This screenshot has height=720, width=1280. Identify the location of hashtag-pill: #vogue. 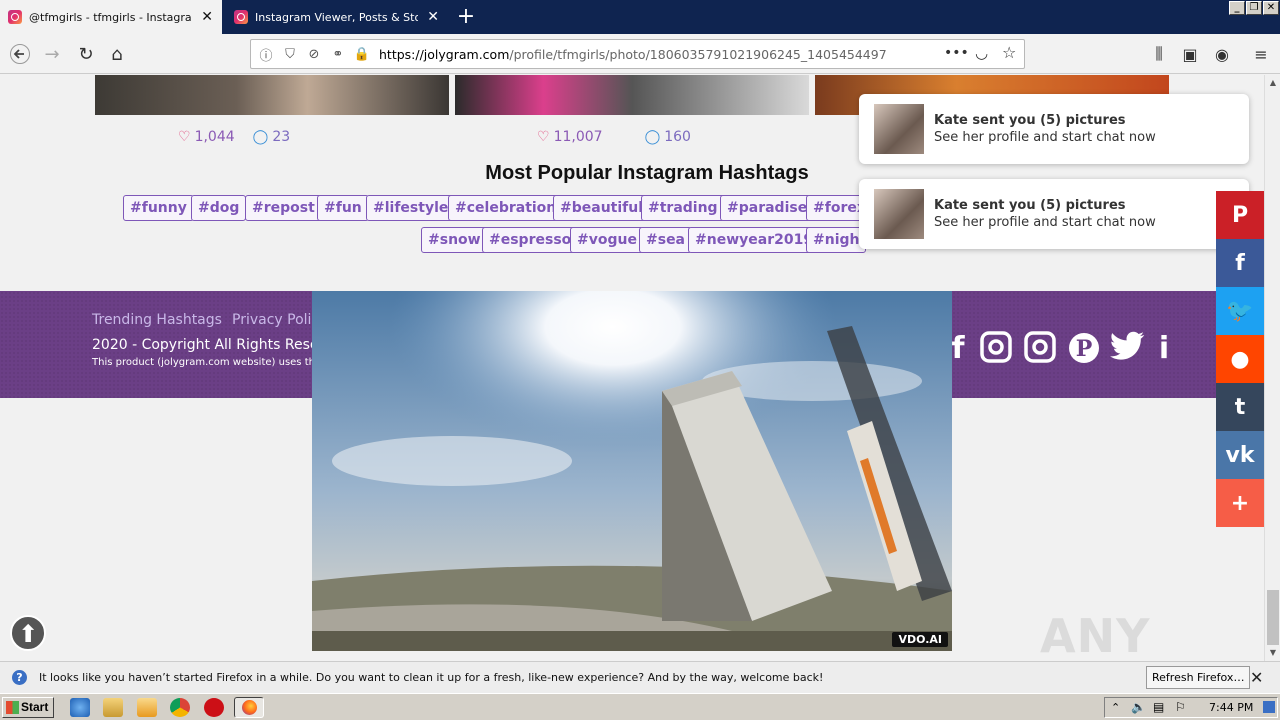
(607, 240).